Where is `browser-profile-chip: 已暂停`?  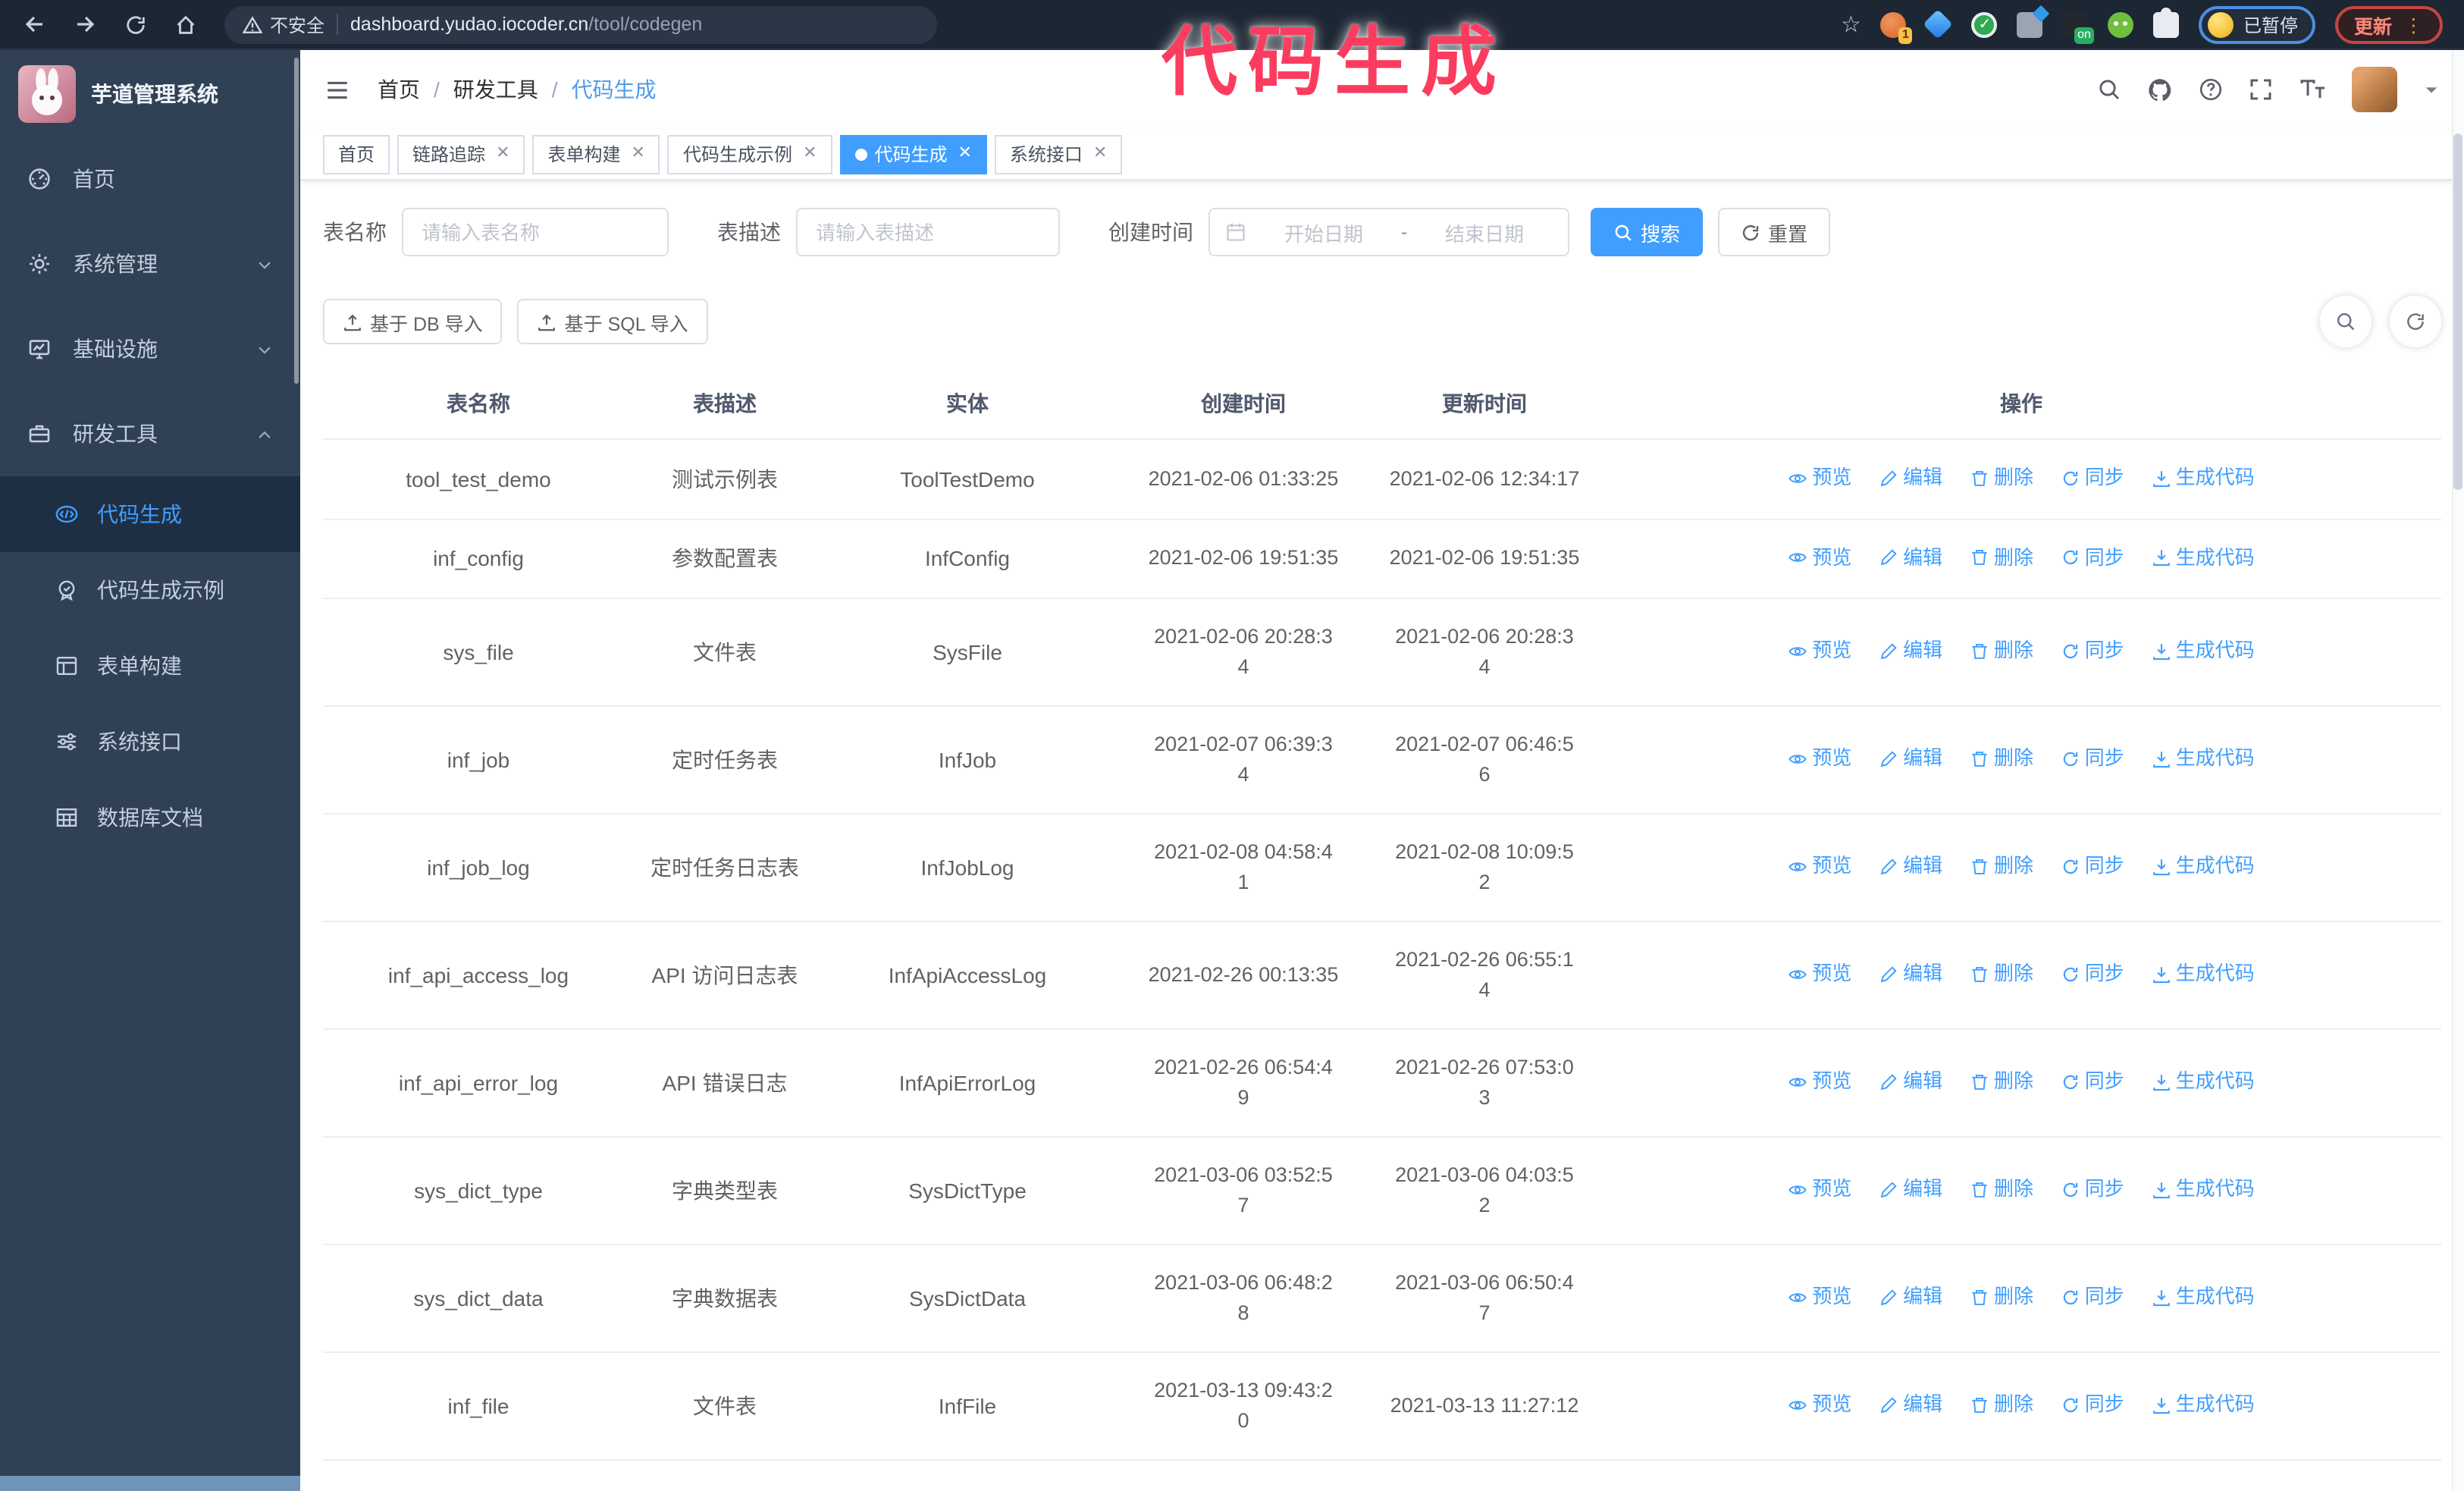 browser-profile-chip: 已暂停 is located at coordinates (2257, 24).